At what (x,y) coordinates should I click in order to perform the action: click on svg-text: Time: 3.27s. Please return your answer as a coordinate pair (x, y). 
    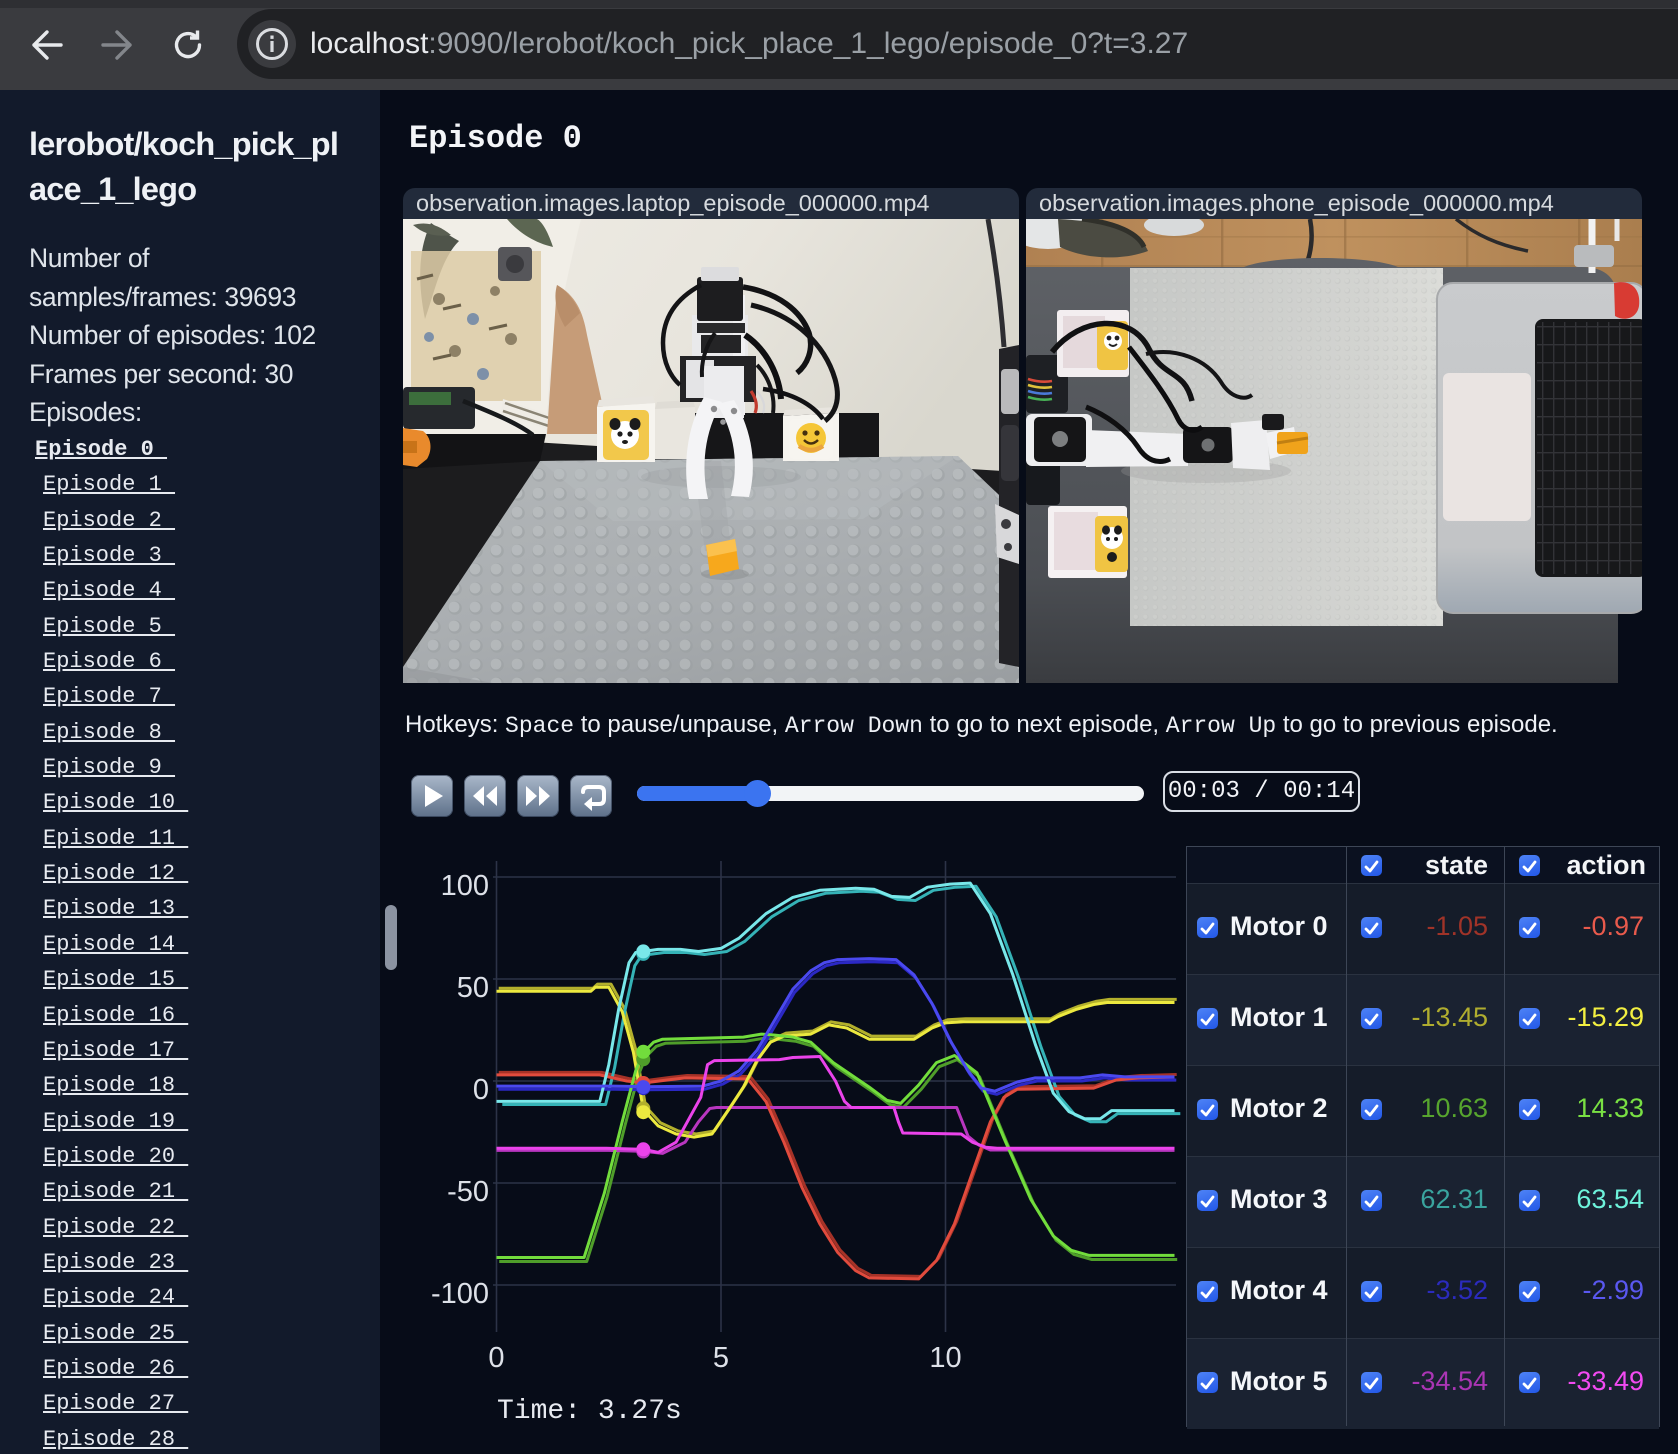
    Looking at the image, I should click on (589, 1411).